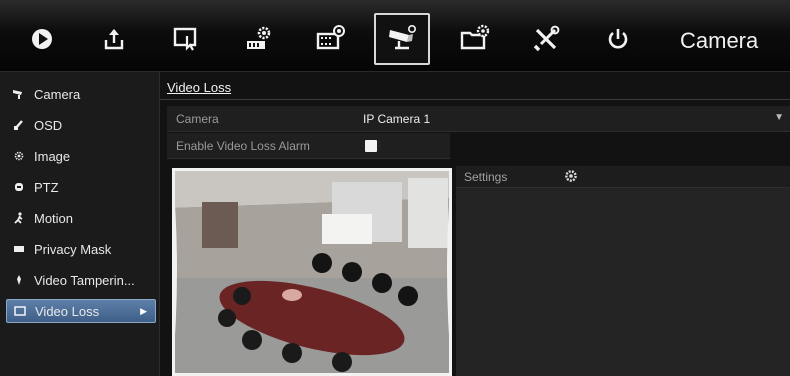  I want to click on maintenance-button, so click(546, 39).